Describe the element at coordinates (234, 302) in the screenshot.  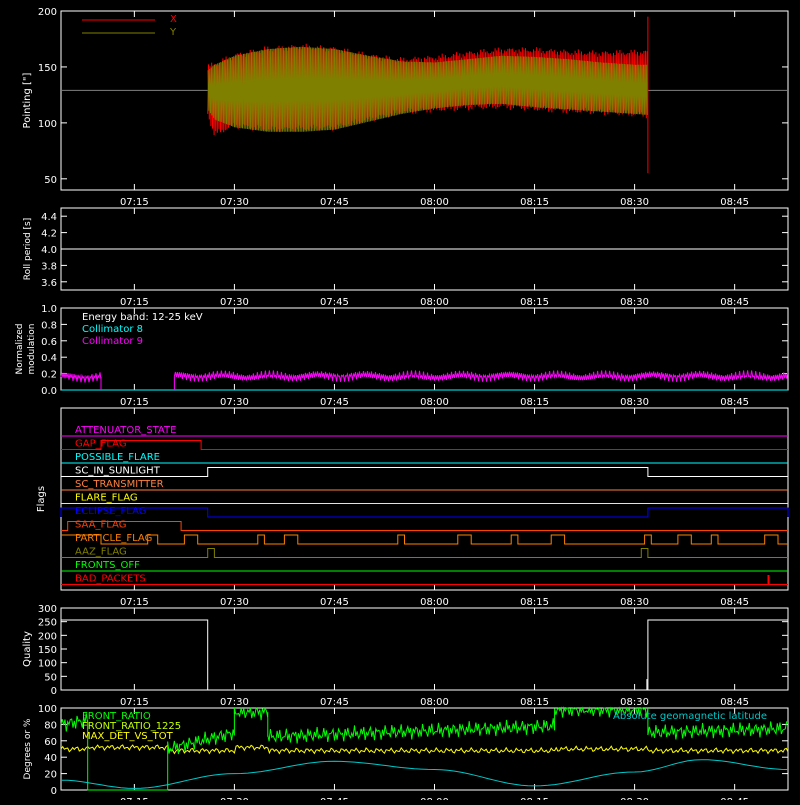
I see `roll-xtick-label: 07:30` at that location.